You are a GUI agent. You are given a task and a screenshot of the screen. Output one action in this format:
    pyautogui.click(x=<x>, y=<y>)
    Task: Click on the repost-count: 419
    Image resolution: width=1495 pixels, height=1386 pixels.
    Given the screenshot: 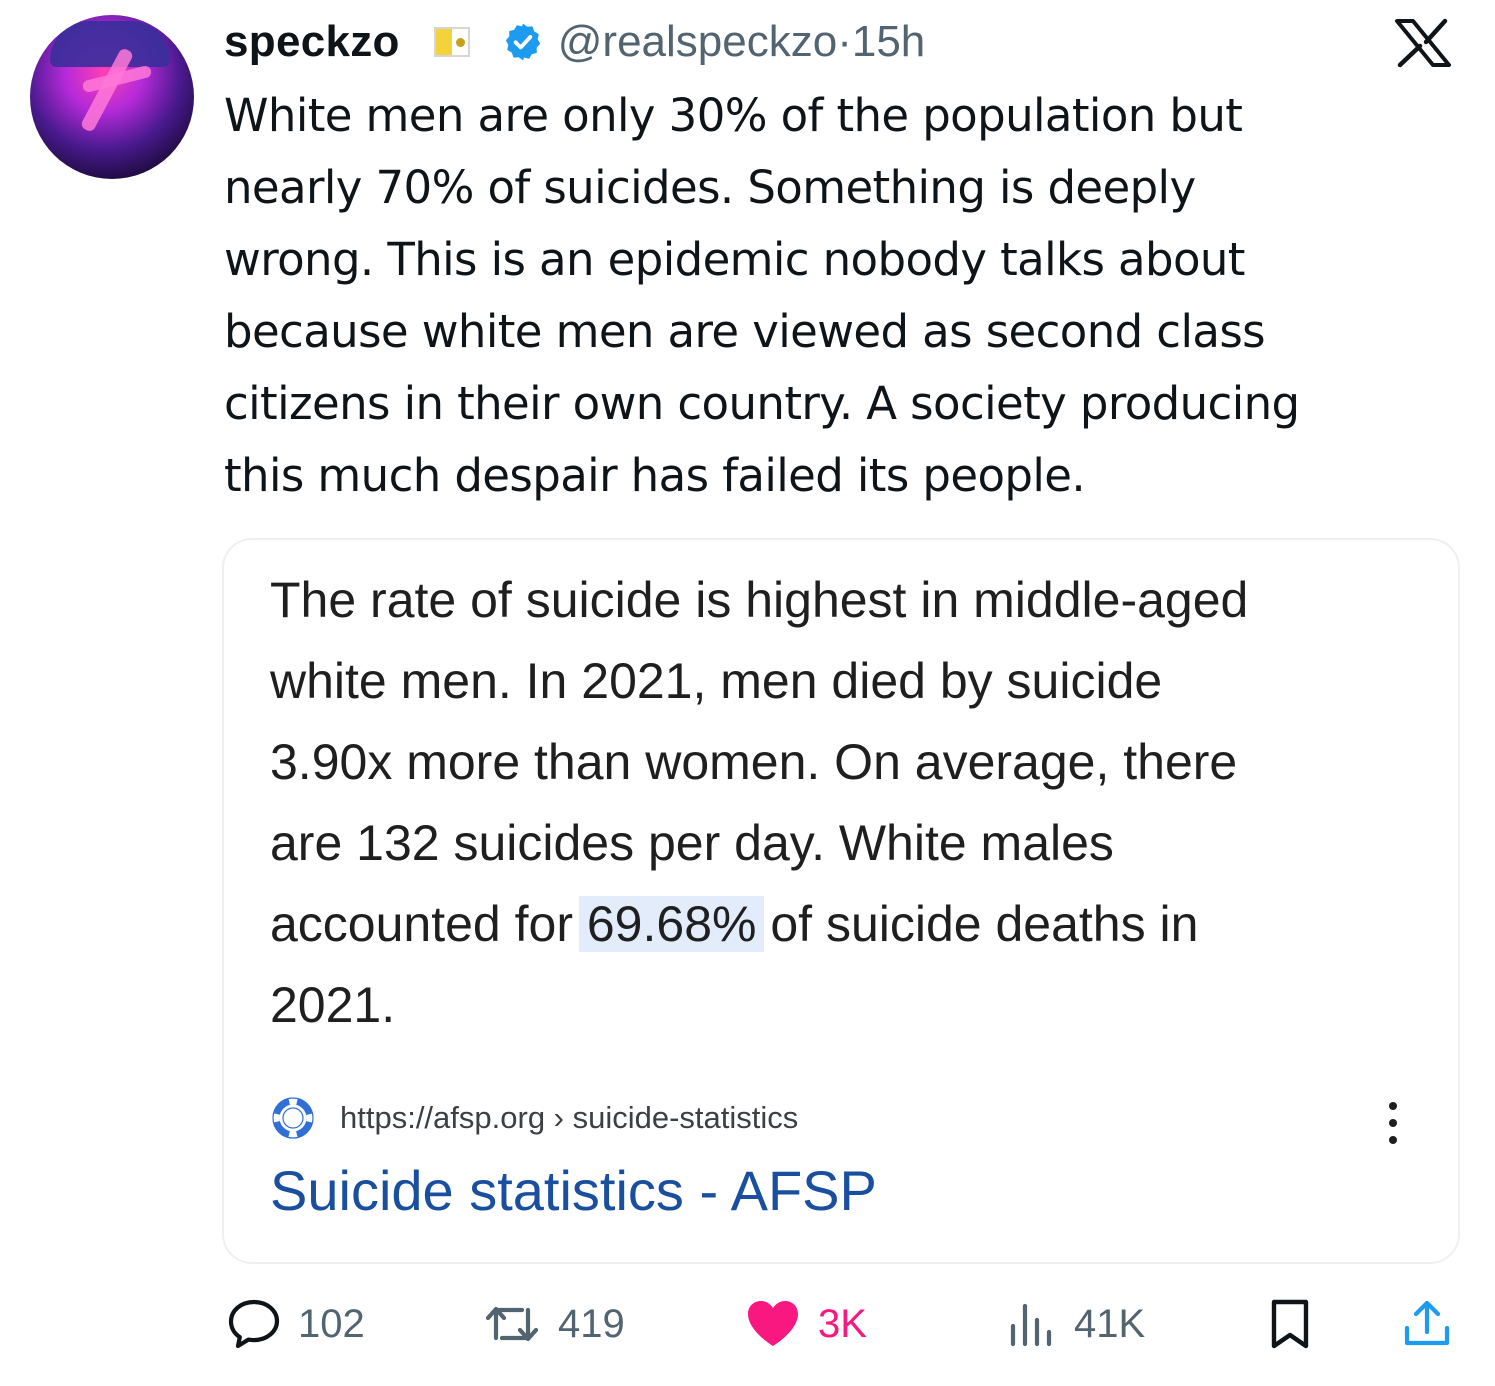 What is the action you would take?
    pyautogui.click(x=591, y=1323)
    